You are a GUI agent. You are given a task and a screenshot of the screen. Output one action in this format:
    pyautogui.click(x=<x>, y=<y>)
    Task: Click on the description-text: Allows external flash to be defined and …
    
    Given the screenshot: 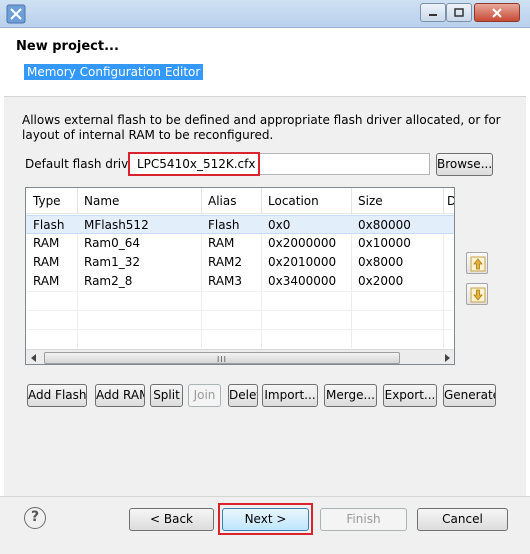 What is the action you would take?
    pyautogui.click(x=261, y=127)
    